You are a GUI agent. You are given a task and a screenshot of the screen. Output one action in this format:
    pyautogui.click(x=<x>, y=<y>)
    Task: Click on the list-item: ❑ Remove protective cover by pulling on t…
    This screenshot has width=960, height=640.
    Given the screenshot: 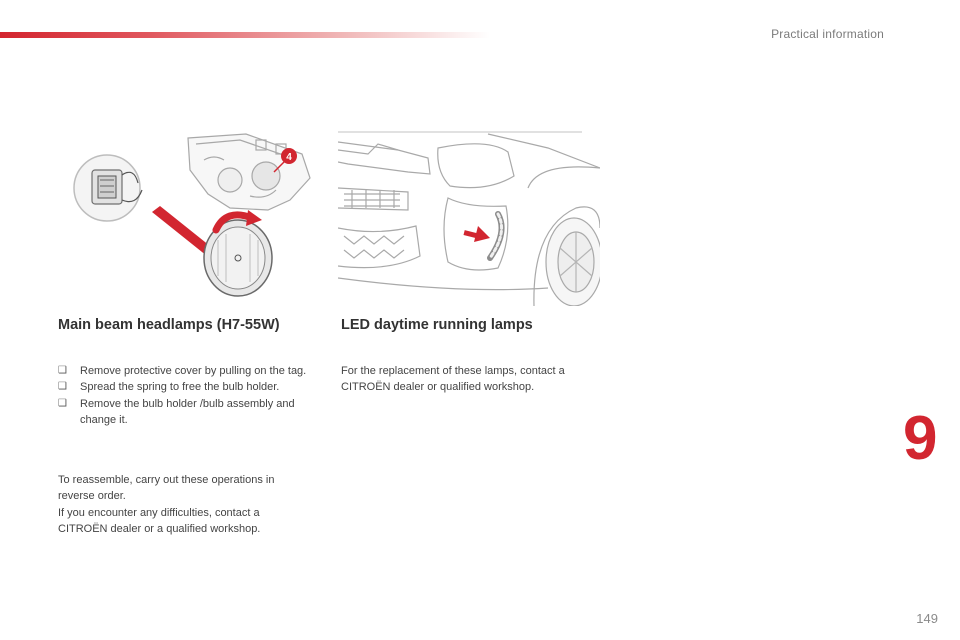 What is the action you would take?
    pyautogui.click(x=183, y=371)
    